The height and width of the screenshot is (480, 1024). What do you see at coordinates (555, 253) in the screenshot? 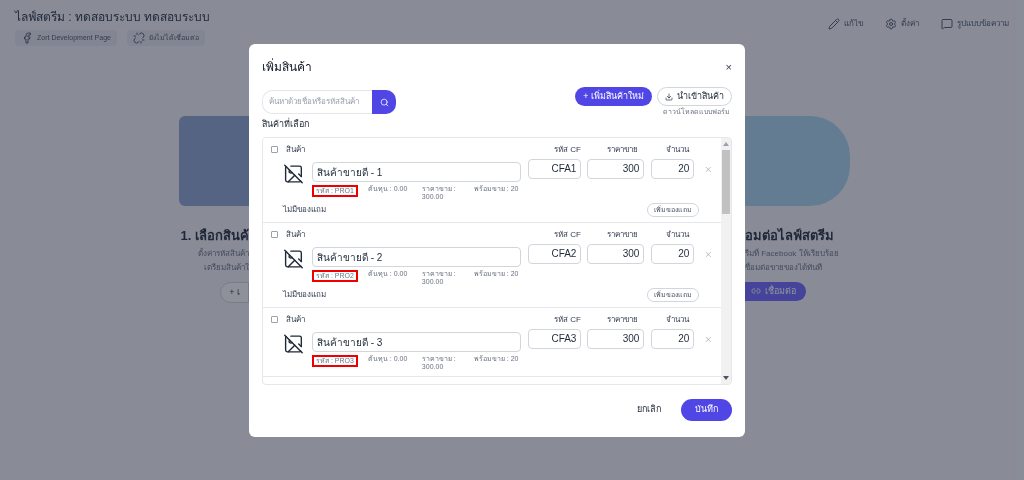
I see `cf-code-field: CFA2` at bounding box center [555, 253].